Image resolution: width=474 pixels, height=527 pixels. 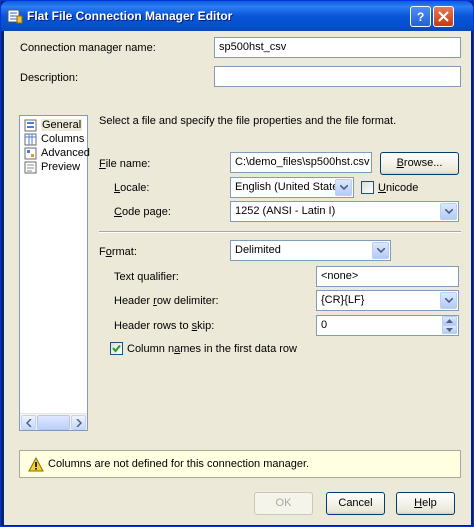 I want to click on format-label: Format:, so click(x=118, y=252).